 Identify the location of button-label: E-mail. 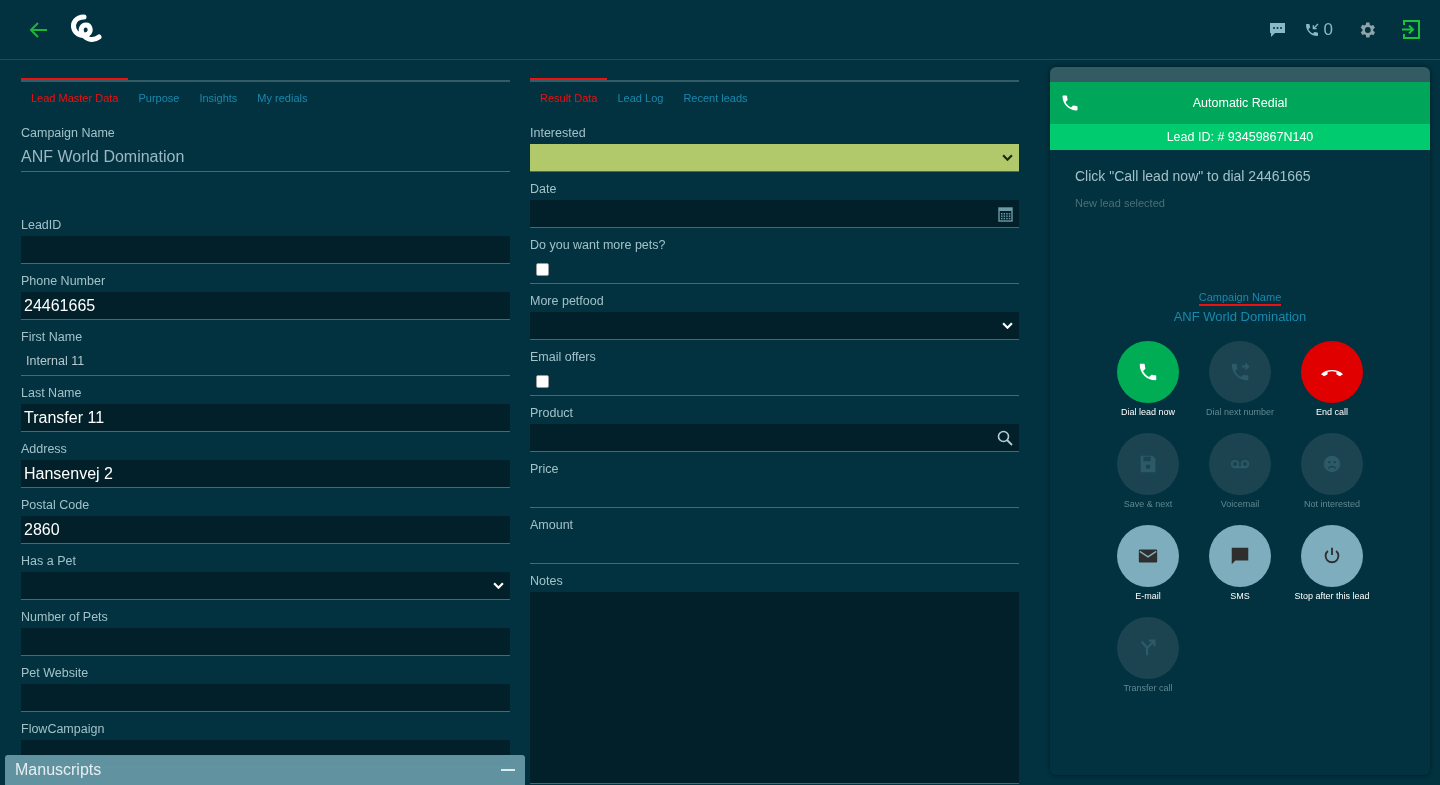
(1148, 596).